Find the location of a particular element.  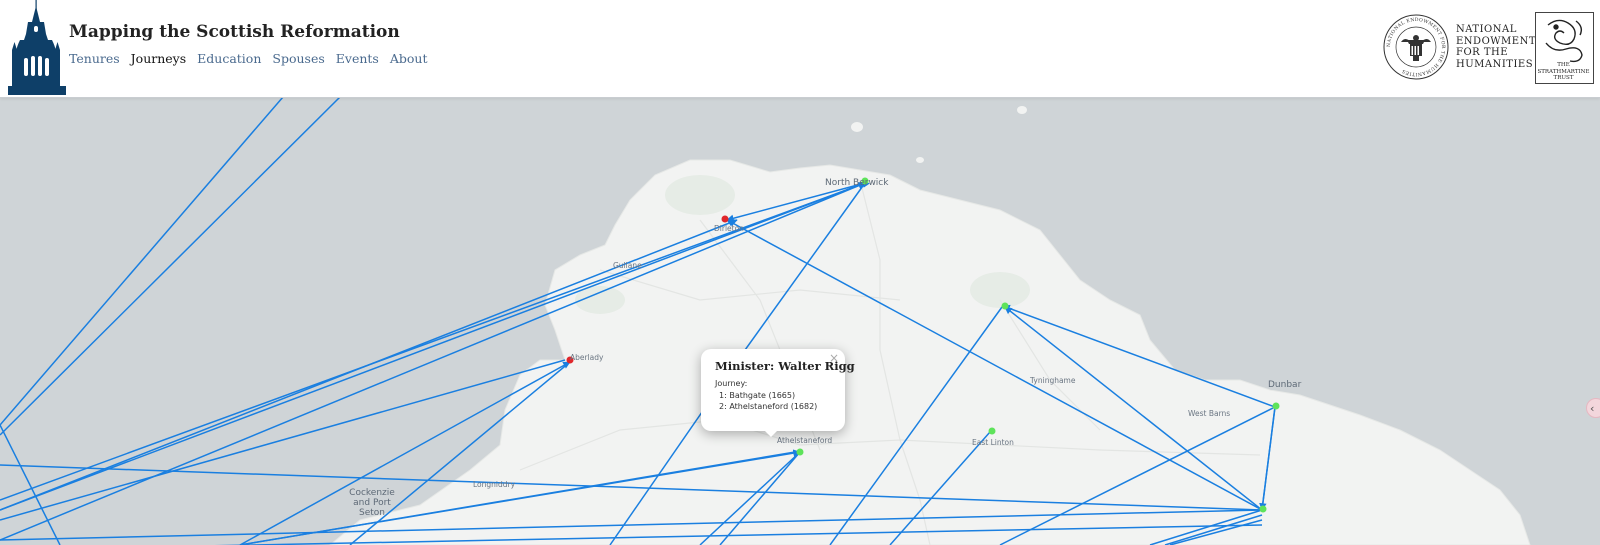

place-label-west-barns: West Barns is located at coordinates (1209, 413).